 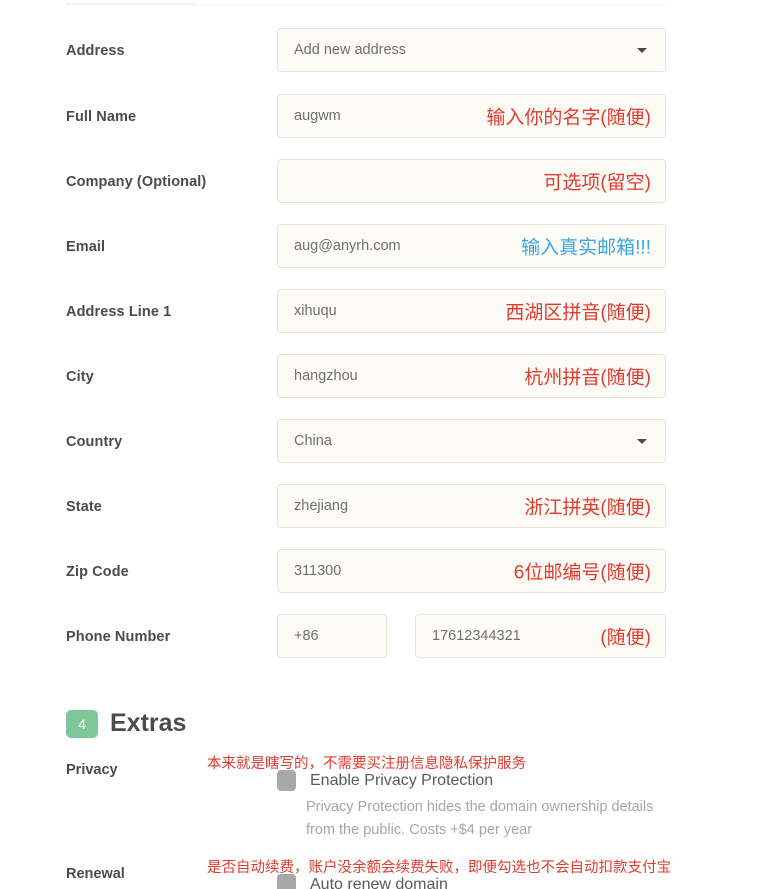 I want to click on input-full-name: augwm 输入你的名字(随便), so click(x=471, y=116).